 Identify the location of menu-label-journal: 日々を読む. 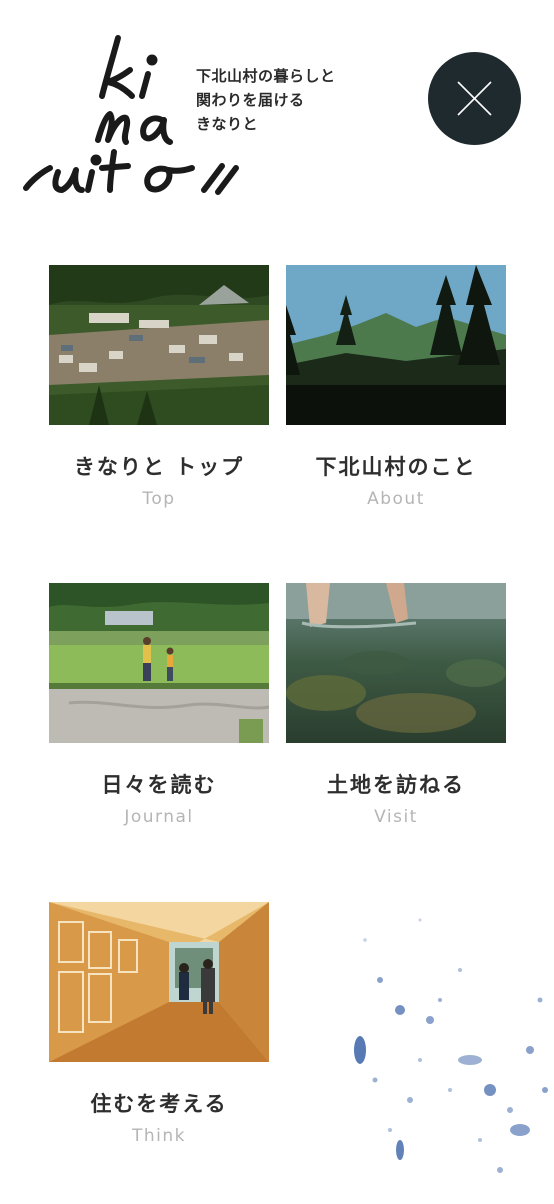
(159, 785).